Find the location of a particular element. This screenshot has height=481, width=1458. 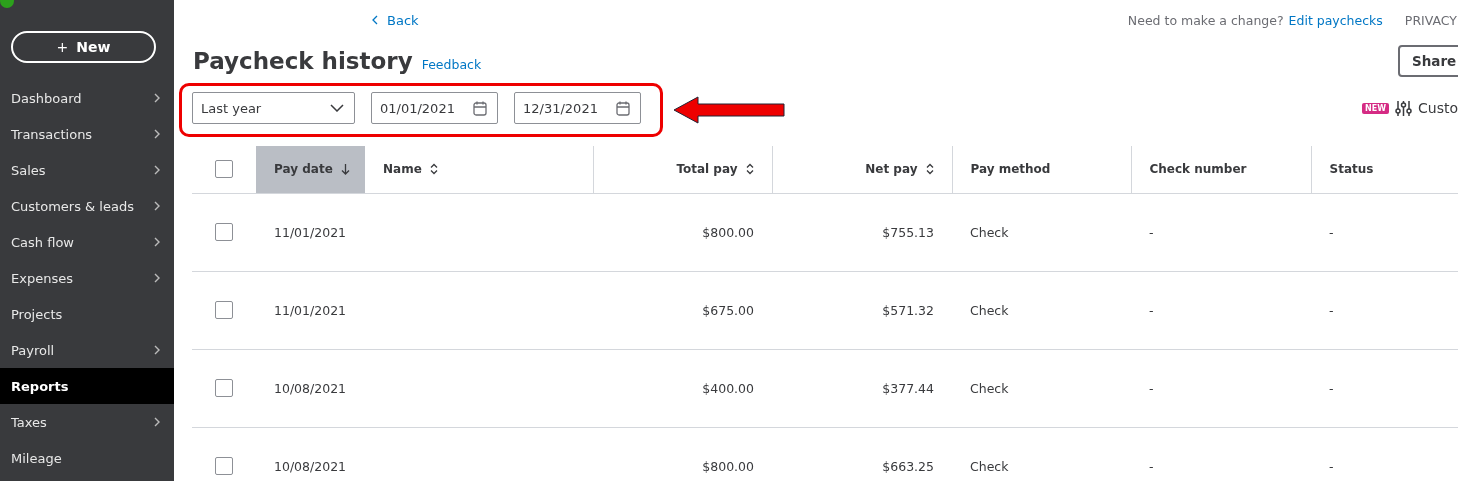

column-header: Status is located at coordinates (1384, 169).